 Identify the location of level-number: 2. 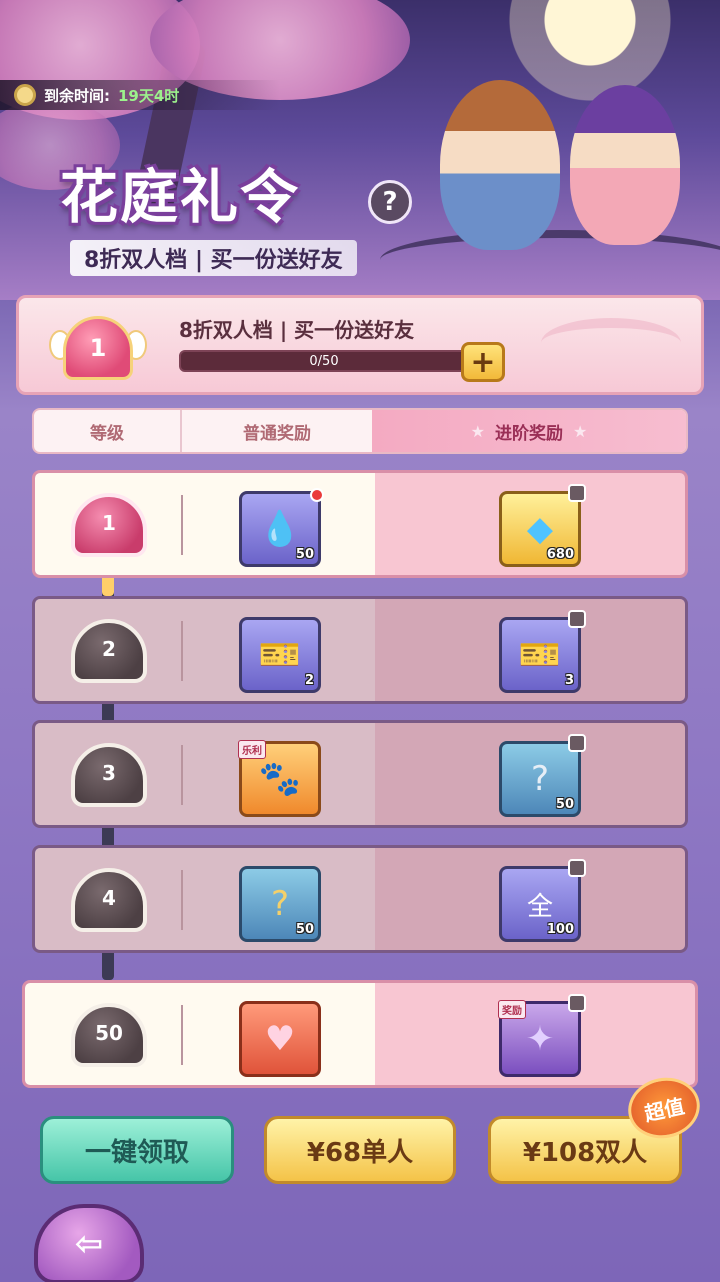
(109, 649).